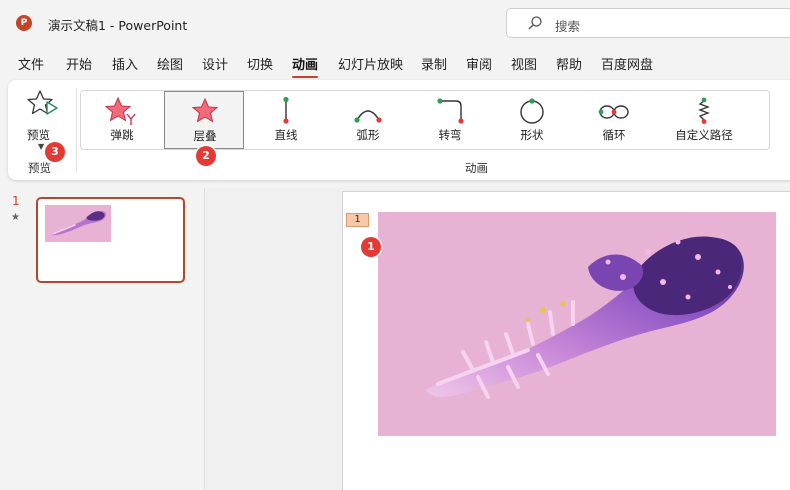  I want to click on step-badge-2: 2, so click(206, 156).